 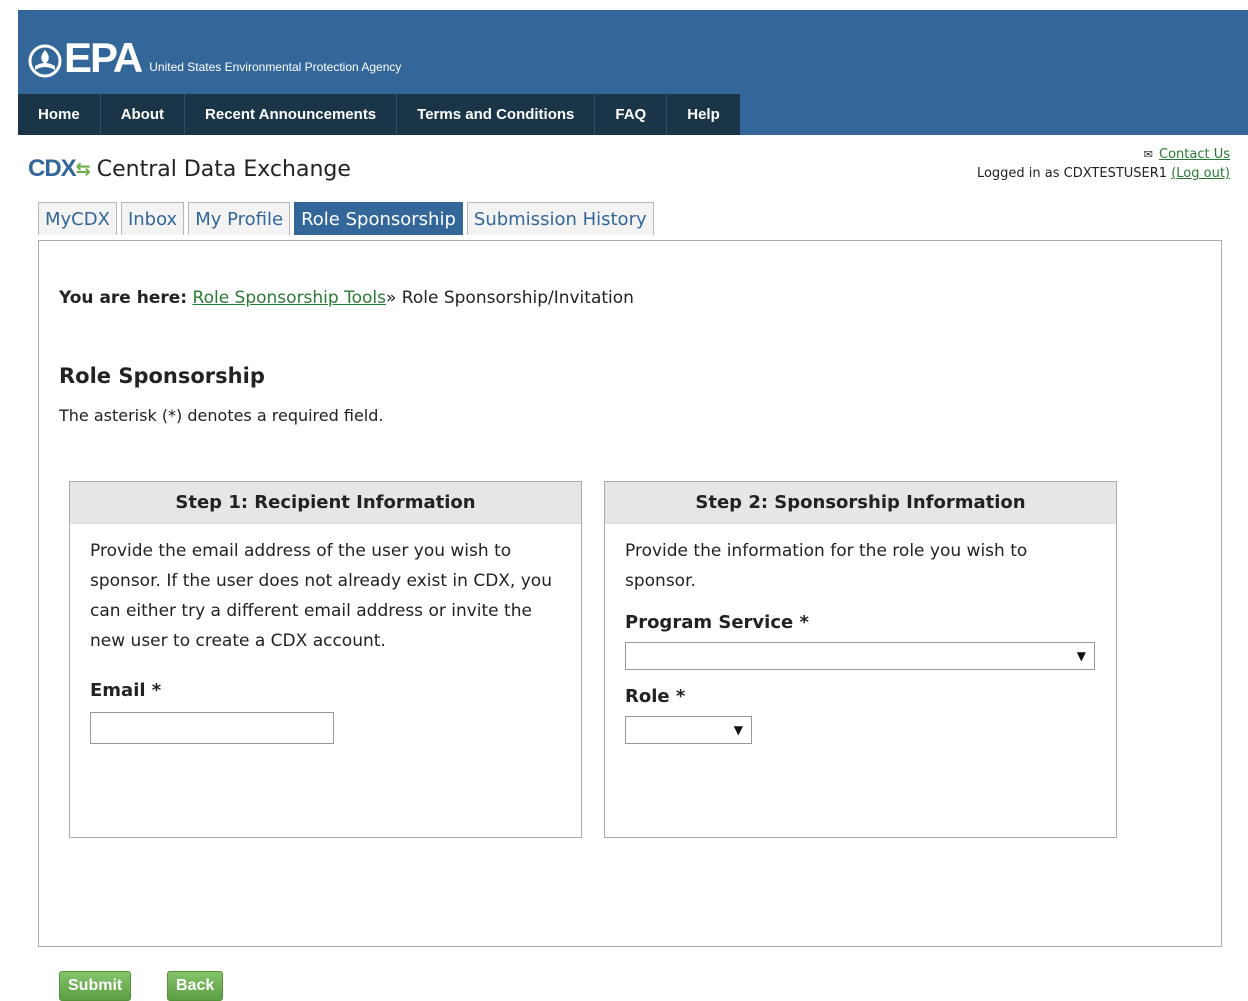 I want to click on tab-submission-history: Submission History, so click(x=560, y=218).